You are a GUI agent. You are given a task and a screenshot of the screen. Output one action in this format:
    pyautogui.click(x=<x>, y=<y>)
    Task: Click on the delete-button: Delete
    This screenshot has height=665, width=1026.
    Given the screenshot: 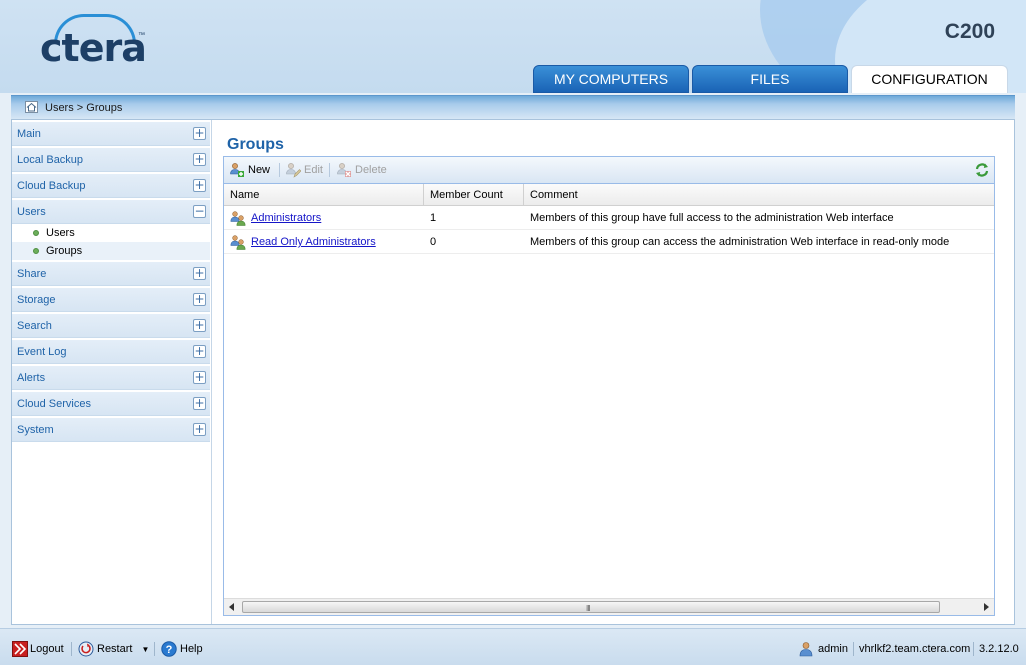 What is the action you would take?
    pyautogui.click(x=361, y=170)
    